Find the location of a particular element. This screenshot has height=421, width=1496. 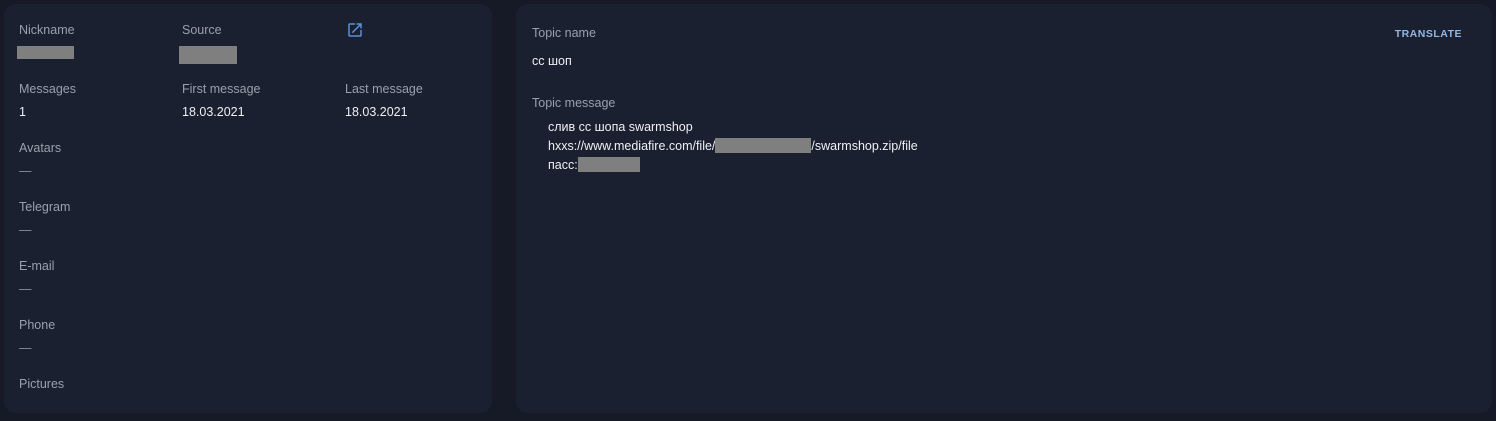

message-line-3: пасс: is located at coordinates (594, 165).